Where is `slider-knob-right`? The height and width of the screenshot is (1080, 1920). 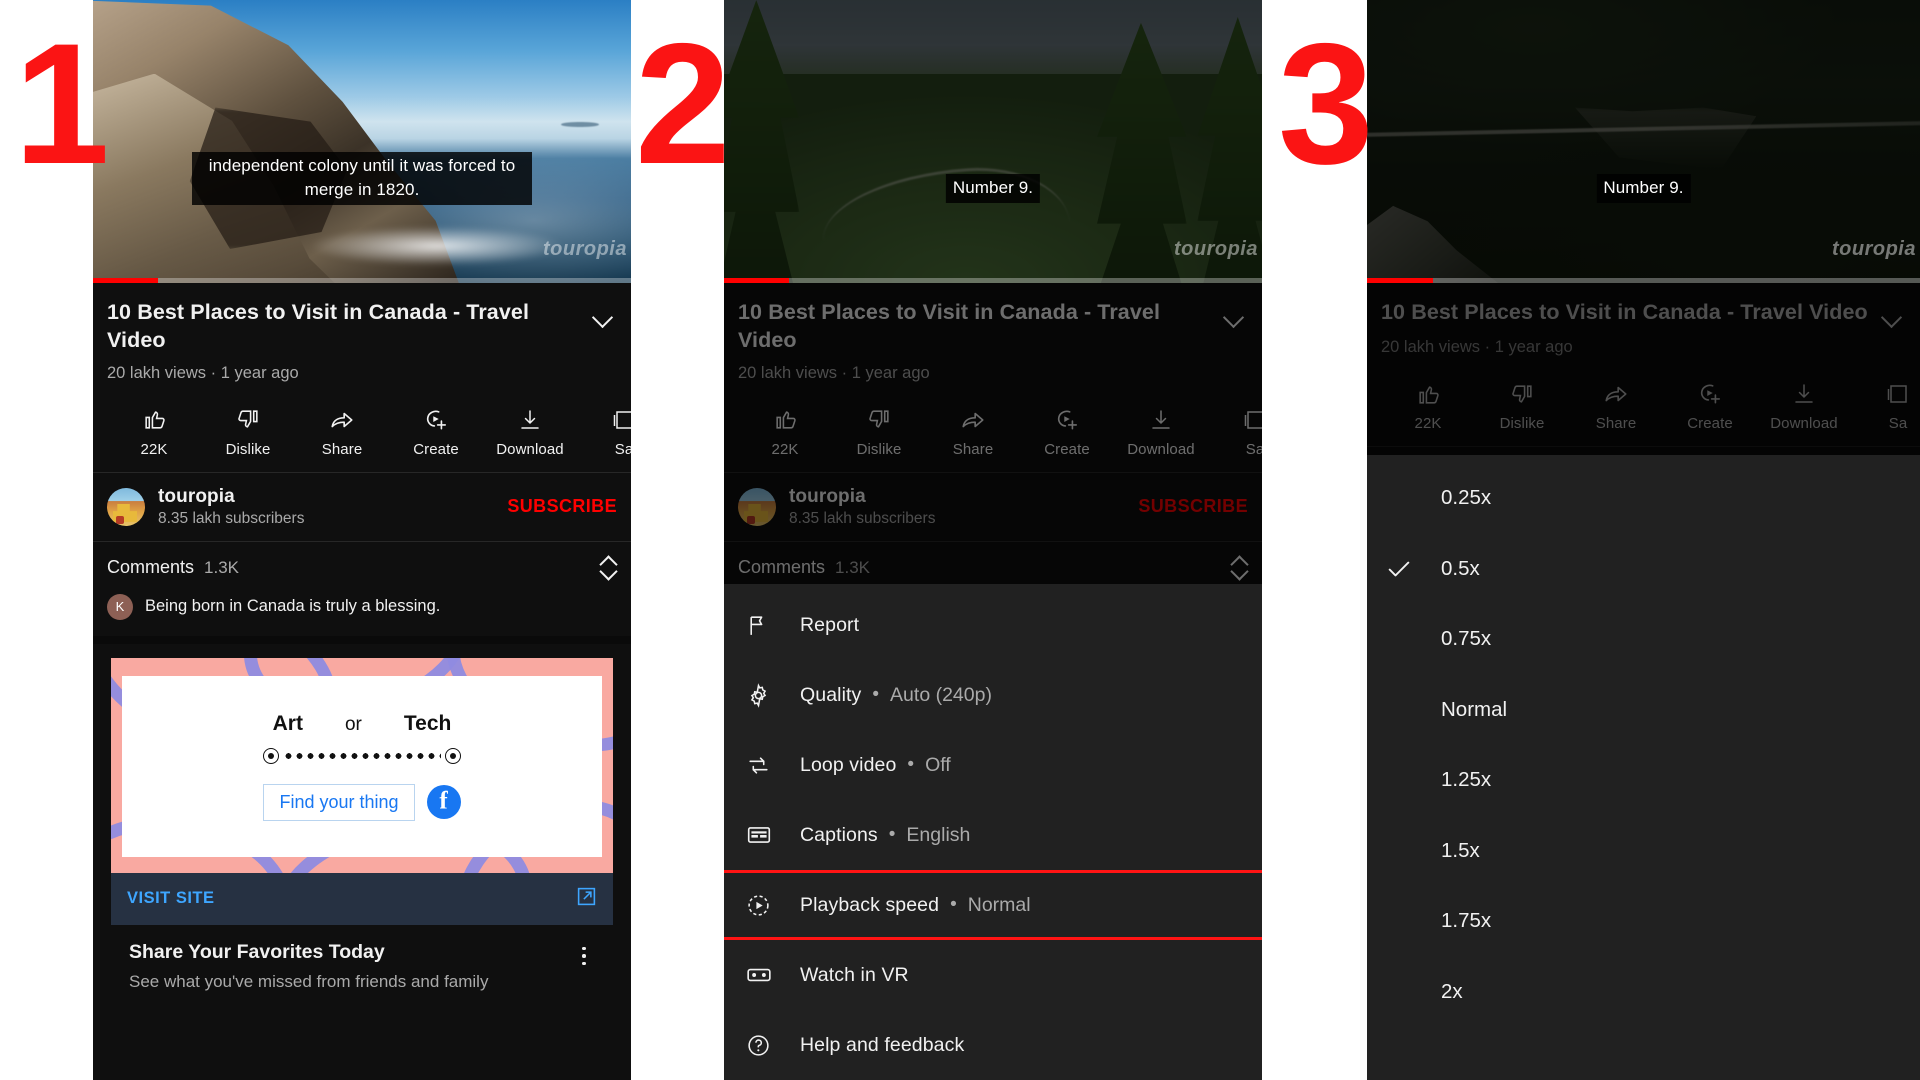 slider-knob-right is located at coordinates (453, 755).